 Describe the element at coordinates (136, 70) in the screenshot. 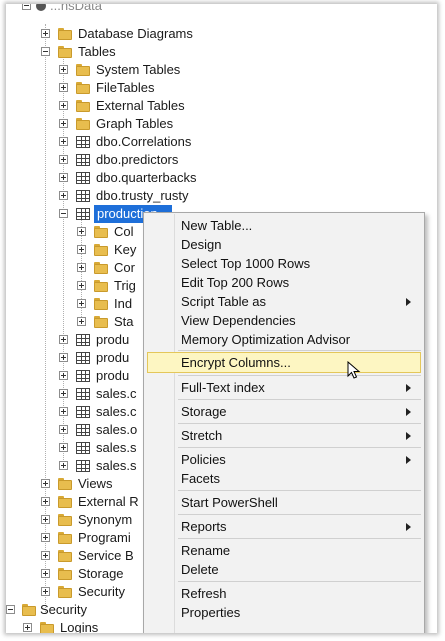

I see `tree-node-system-tables: System Tables` at that location.